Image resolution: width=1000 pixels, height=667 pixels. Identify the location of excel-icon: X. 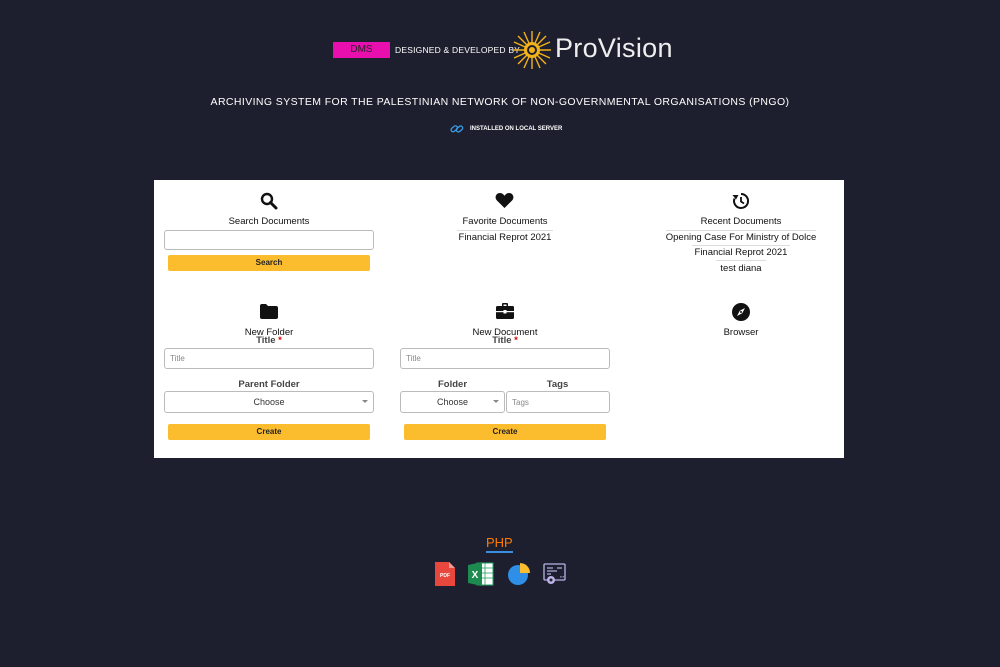
(481, 574).